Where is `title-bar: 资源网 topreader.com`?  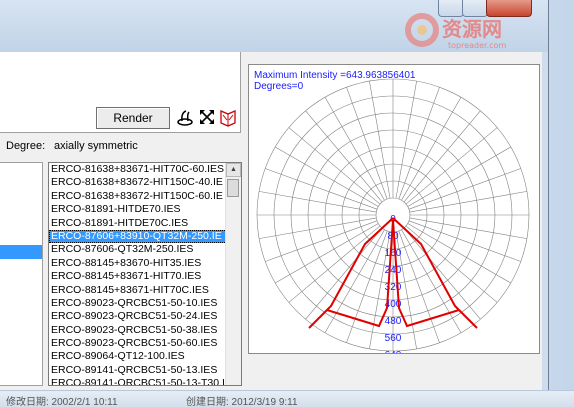
title-bar: 资源网 topreader.com is located at coordinates (274, 26).